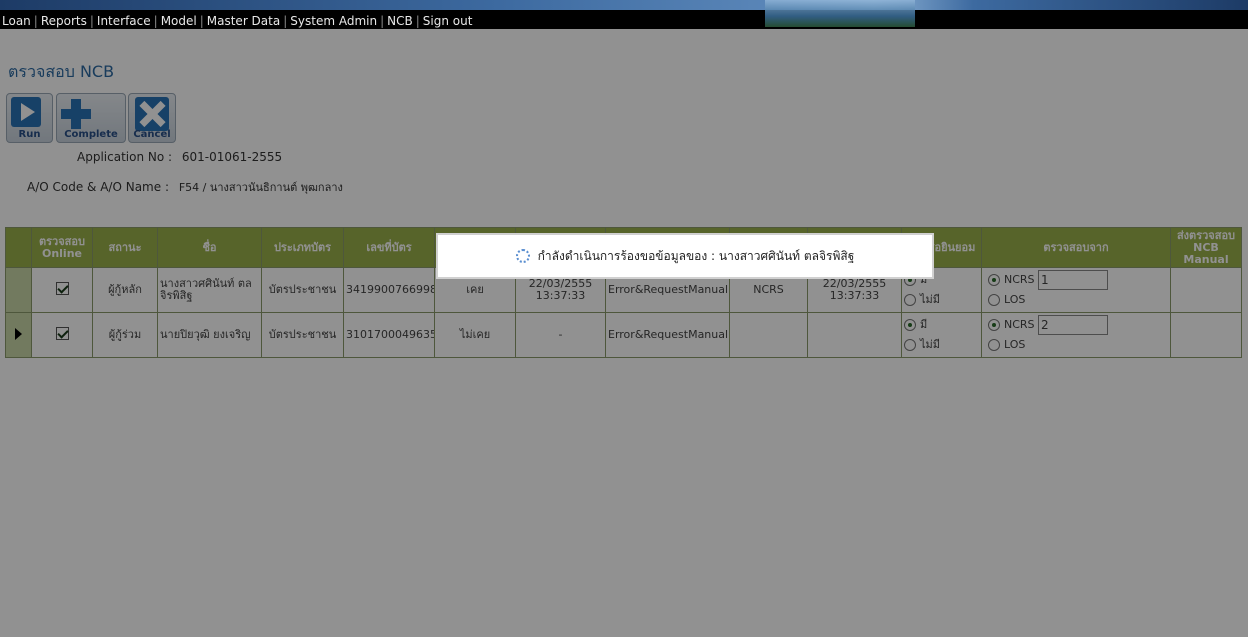 The image size is (1248, 637). I want to click on menu-master-data: Master Data, so click(243, 21).